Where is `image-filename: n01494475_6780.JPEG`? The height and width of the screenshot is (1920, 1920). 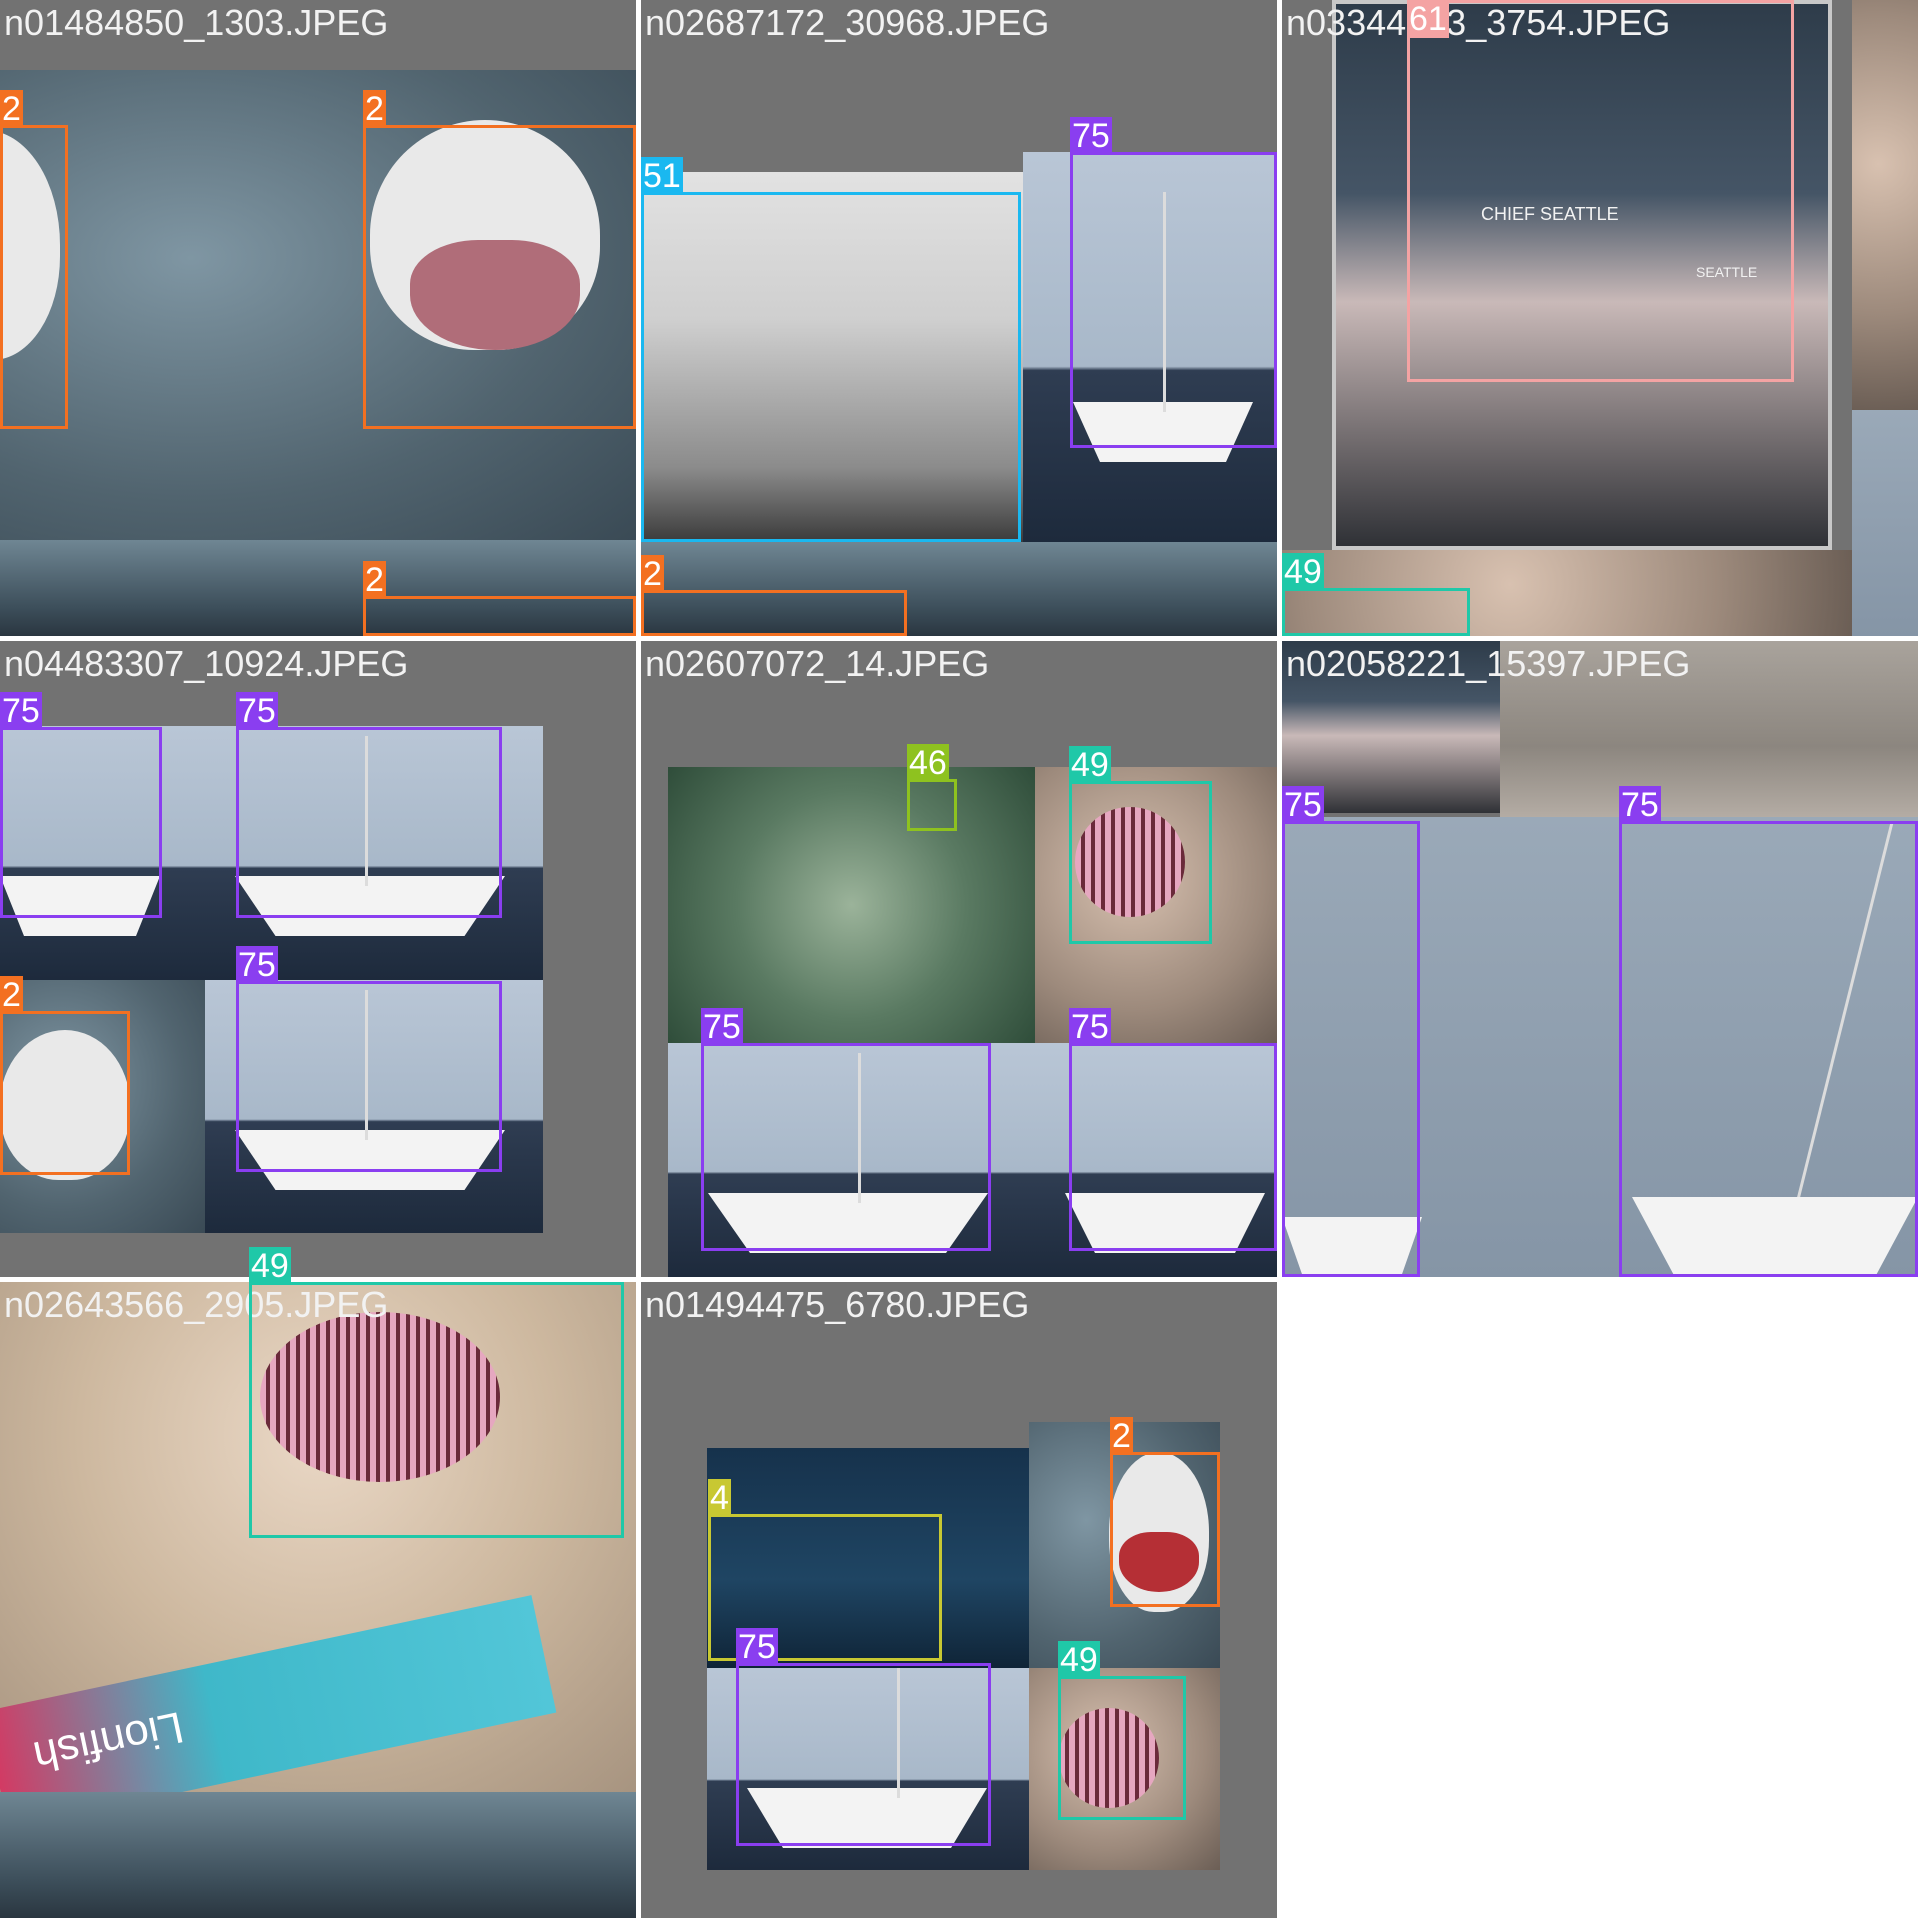 image-filename: n01494475_6780.JPEG is located at coordinates (837, 1304).